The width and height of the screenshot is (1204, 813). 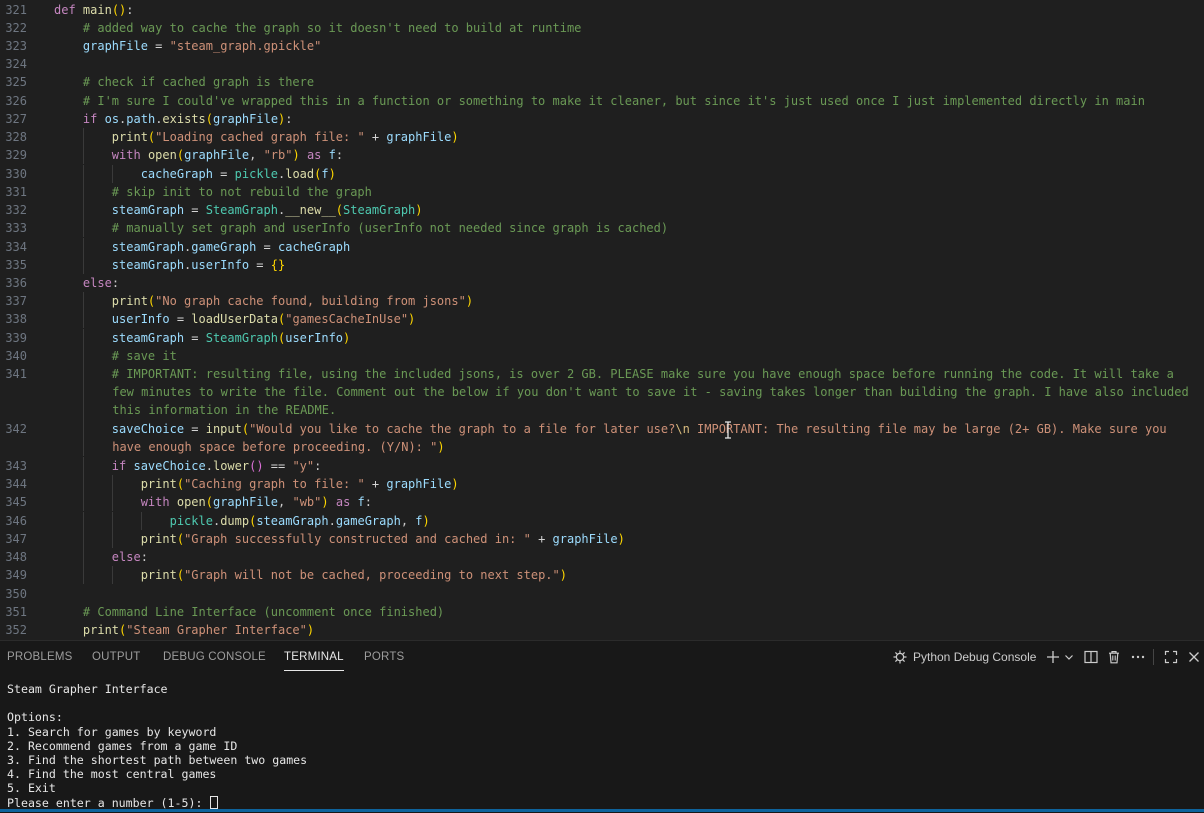 I want to click on new-terminal-button, so click(x=1053, y=657).